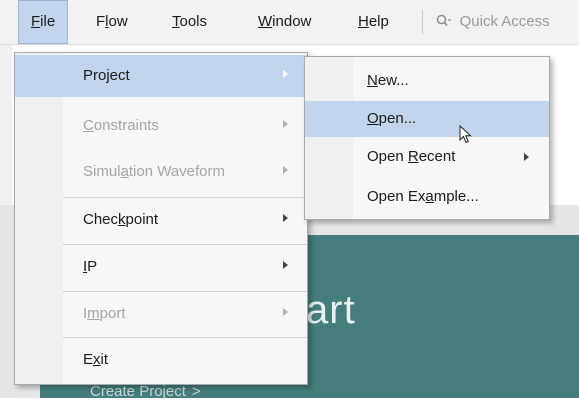 The height and width of the screenshot is (400, 579). I want to click on menu-item-label: Checkpoint, so click(121, 219).